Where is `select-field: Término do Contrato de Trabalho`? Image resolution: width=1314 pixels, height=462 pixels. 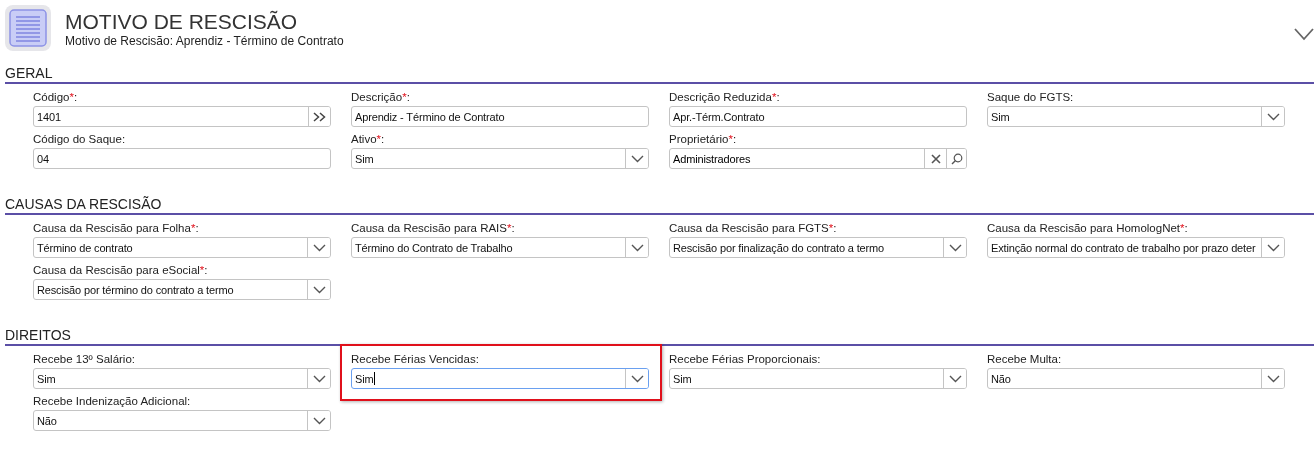 select-field: Término do Contrato de Trabalho is located at coordinates (500, 247).